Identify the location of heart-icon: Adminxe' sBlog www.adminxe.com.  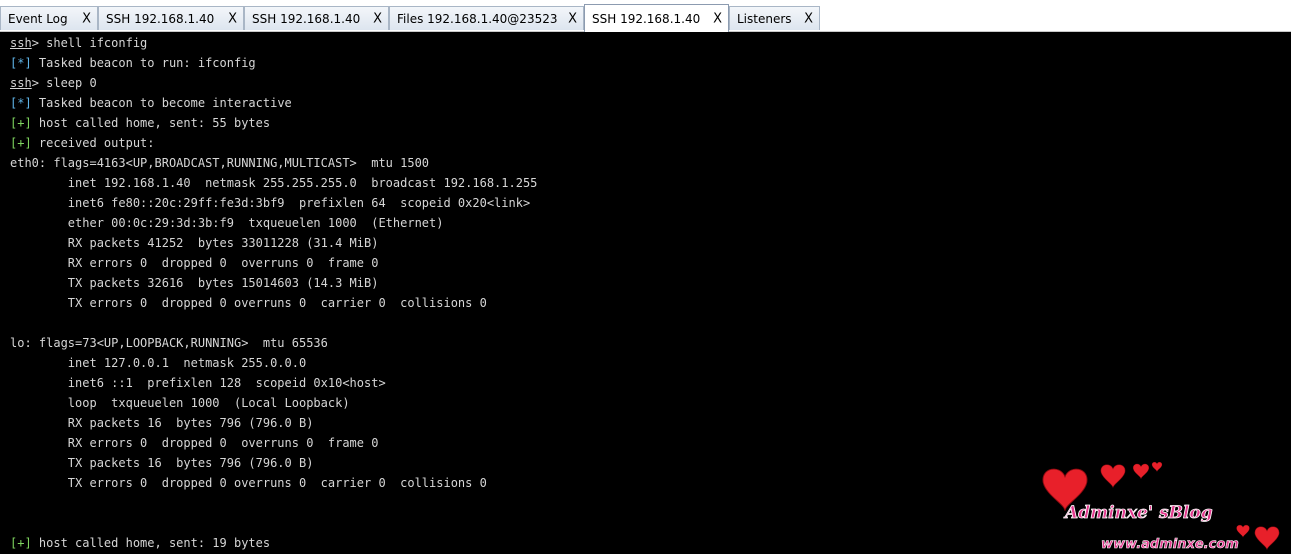
(1161, 506).